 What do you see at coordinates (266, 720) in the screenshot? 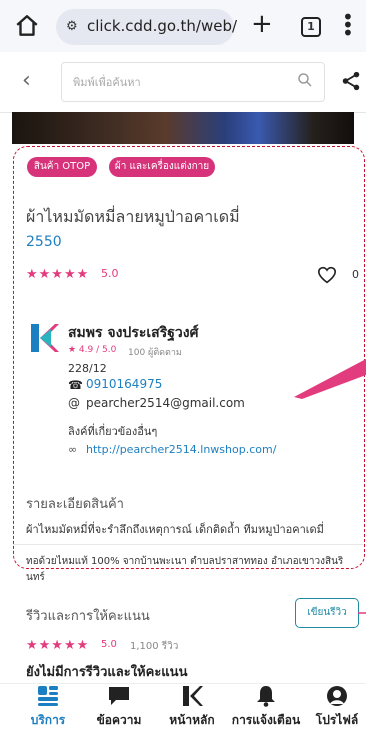
I see `nav-notifications-label: การแจ้งเตือน` at bounding box center [266, 720].